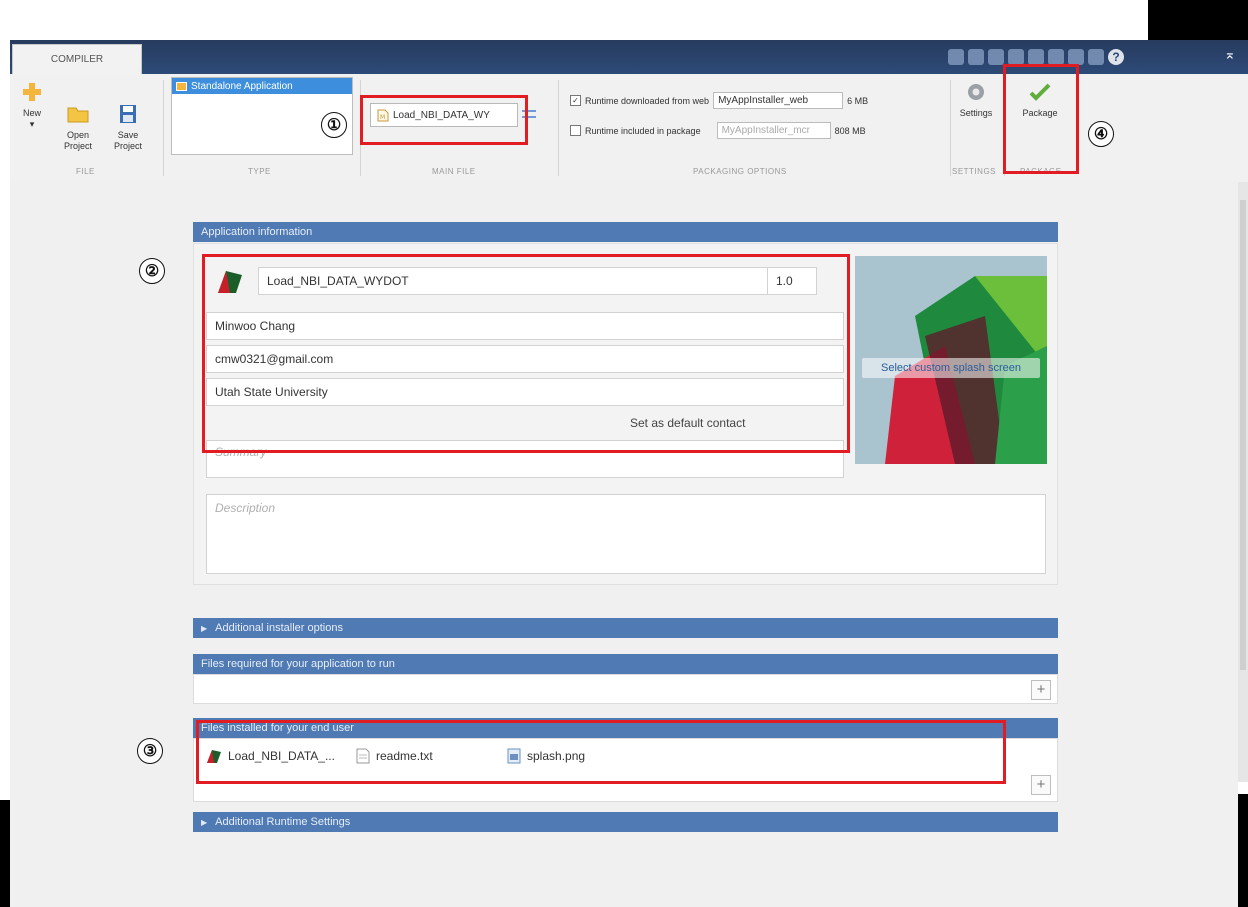 This screenshot has width=1248, height=907. I want to click on type-item-standalone: Standalone Application, so click(262, 86).